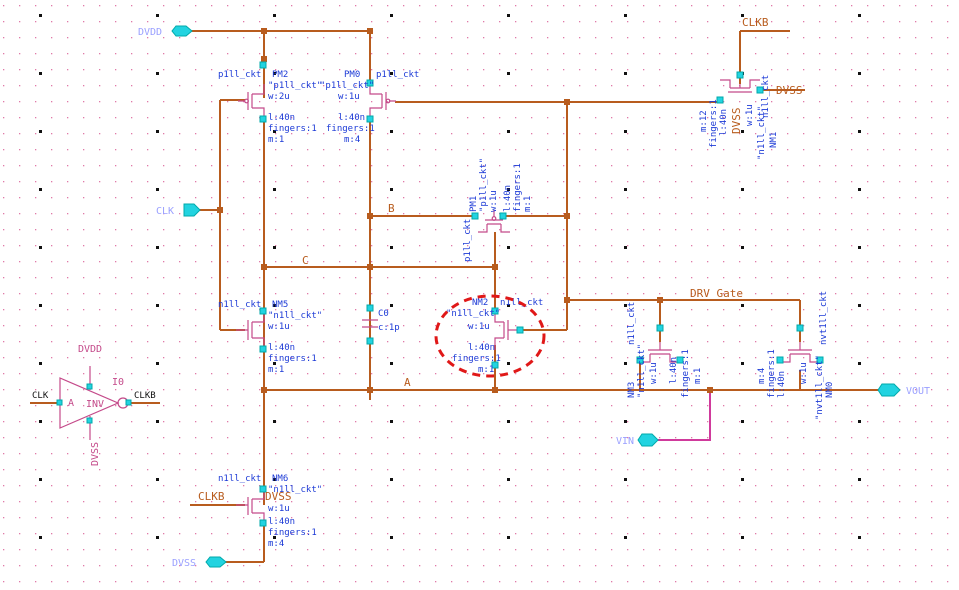 This screenshot has height=590, width=959. Describe the element at coordinates (295, 316) in the screenshot. I see `nm5-model-q: "n1ll_ckt"` at that location.